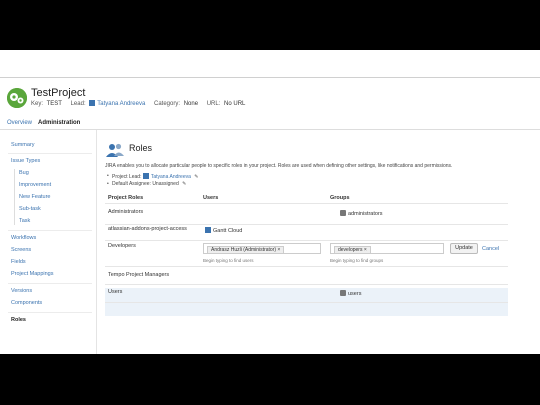 Image resolution: width=540 pixels, height=405 pixels. I want to click on project-category: None, so click(191, 104).